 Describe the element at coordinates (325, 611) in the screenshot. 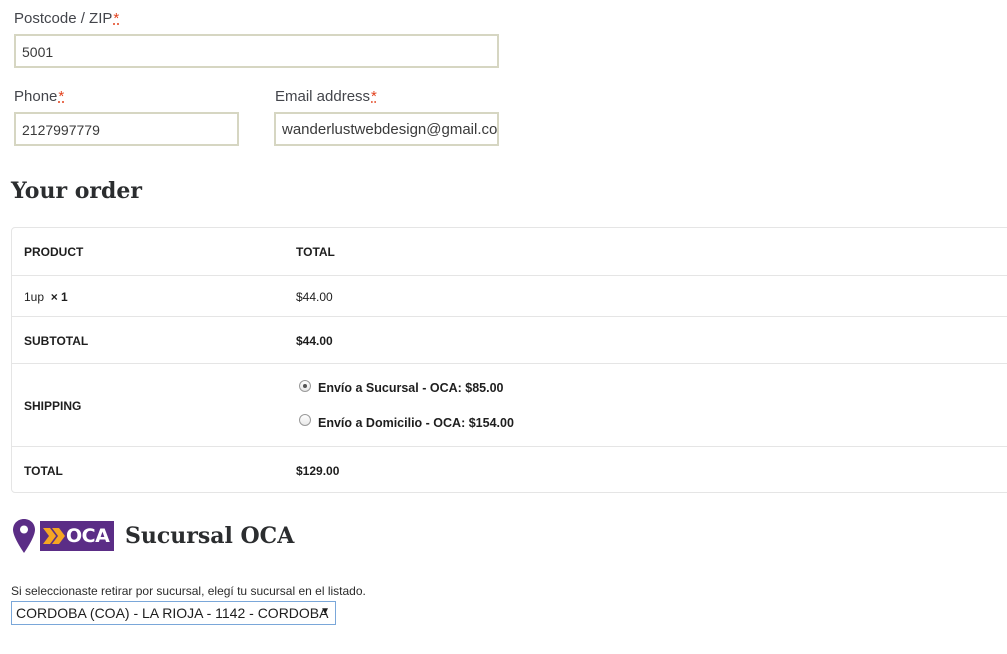

I see `dropdown-arrow-icon: ▼` at that location.